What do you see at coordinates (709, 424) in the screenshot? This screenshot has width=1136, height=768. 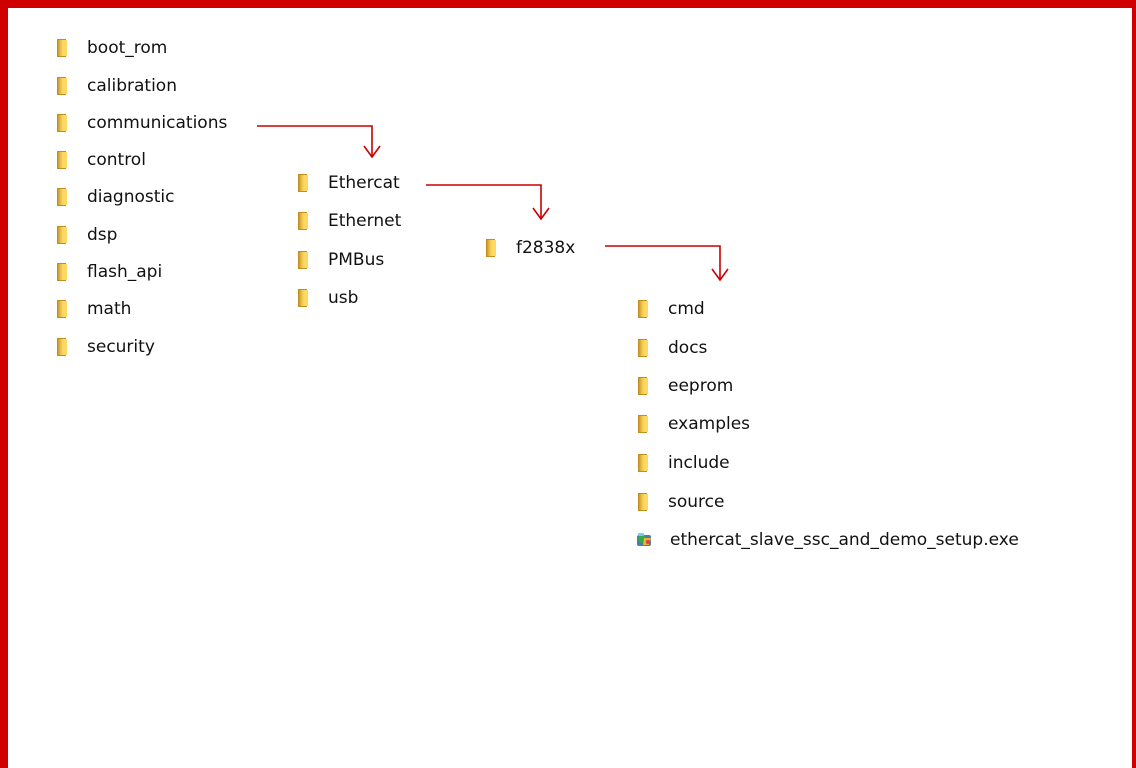 I see `folder-label: examples` at bounding box center [709, 424].